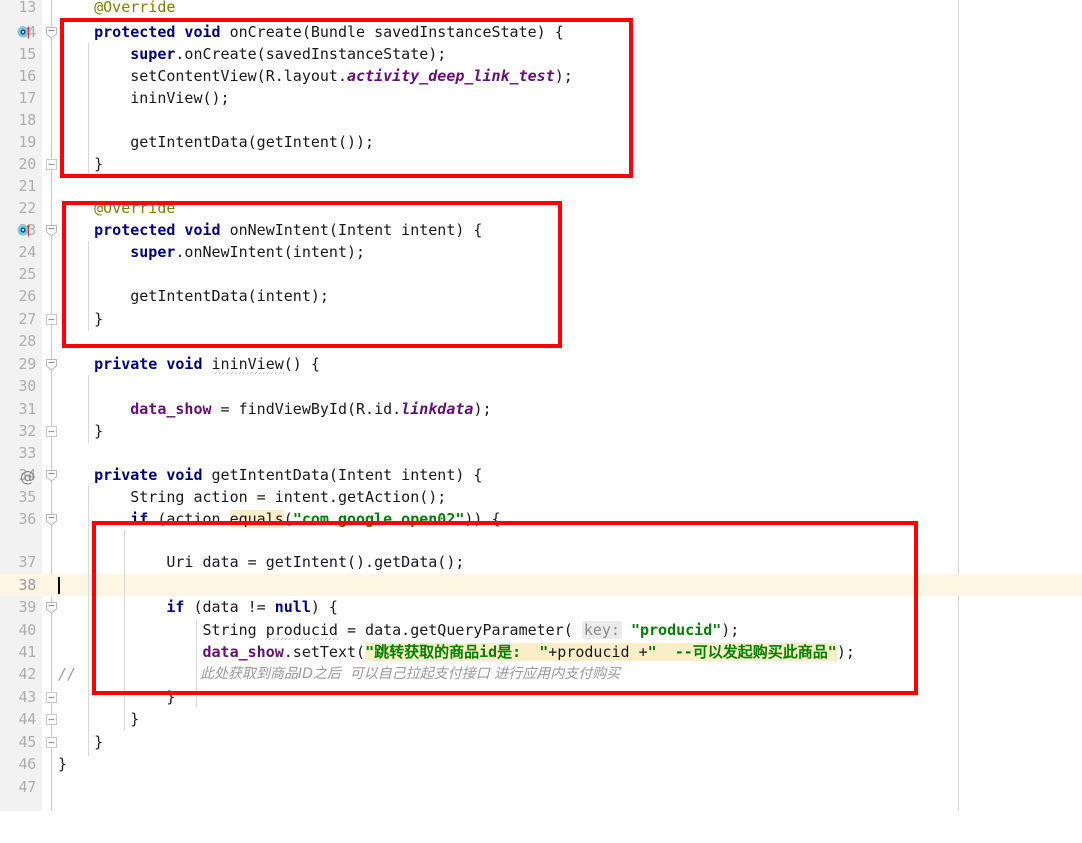 The width and height of the screenshot is (1082, 843). I want to click on code-line-17: 17 ininView();, so click(541, 98).